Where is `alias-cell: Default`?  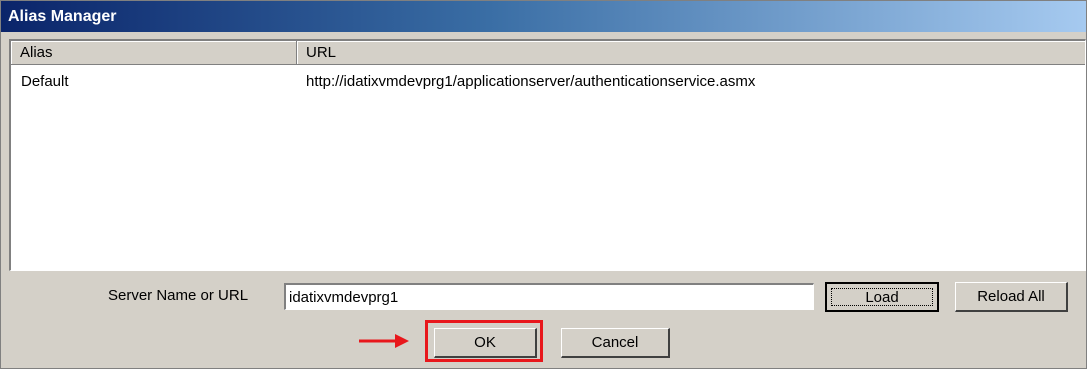
alias-cell: Default is located at coordinates (45, 81).